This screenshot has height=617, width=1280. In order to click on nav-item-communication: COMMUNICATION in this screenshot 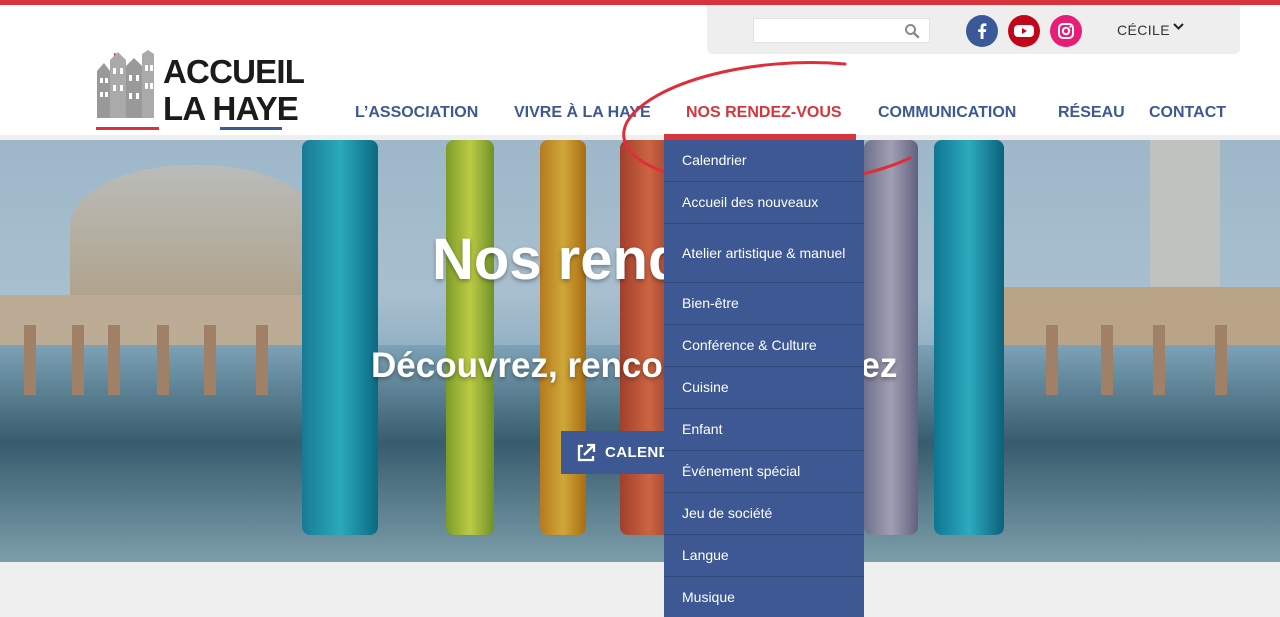, I will do `click(947, 116)`.